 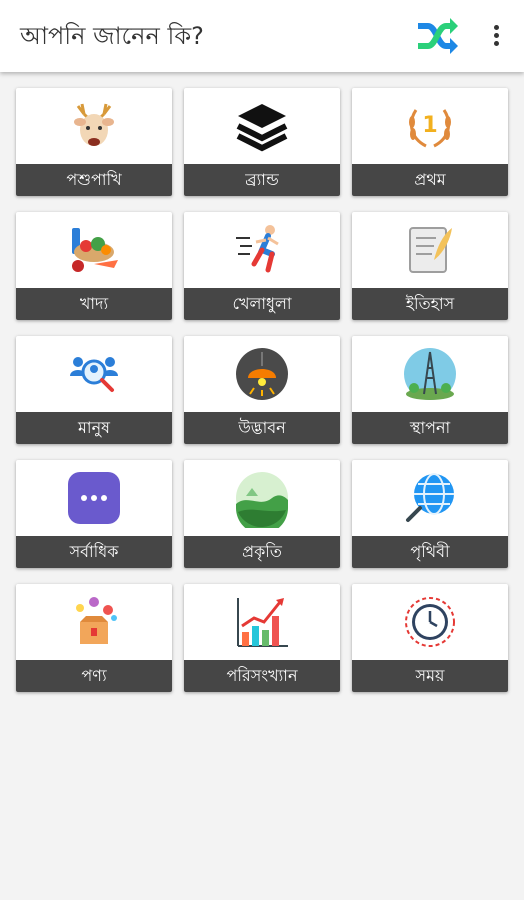 I want to click on layers-icon, so click(x=262, y=126).